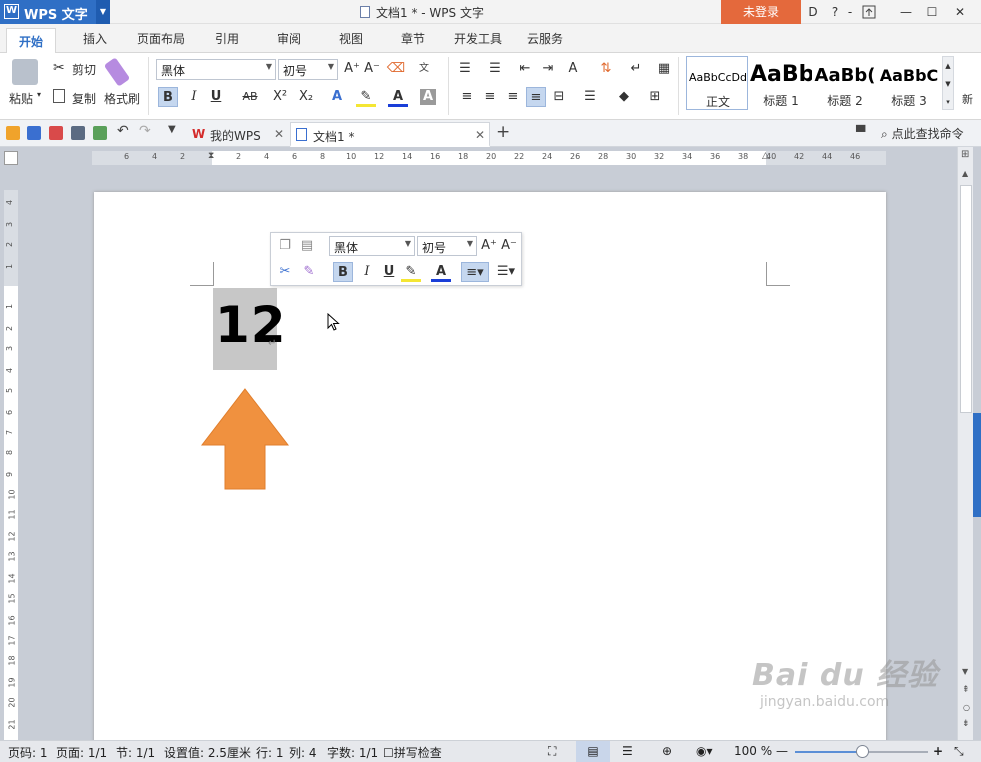 The image size is (981, 762). I want to click on tab-review: 审阅, so click(289, 38).